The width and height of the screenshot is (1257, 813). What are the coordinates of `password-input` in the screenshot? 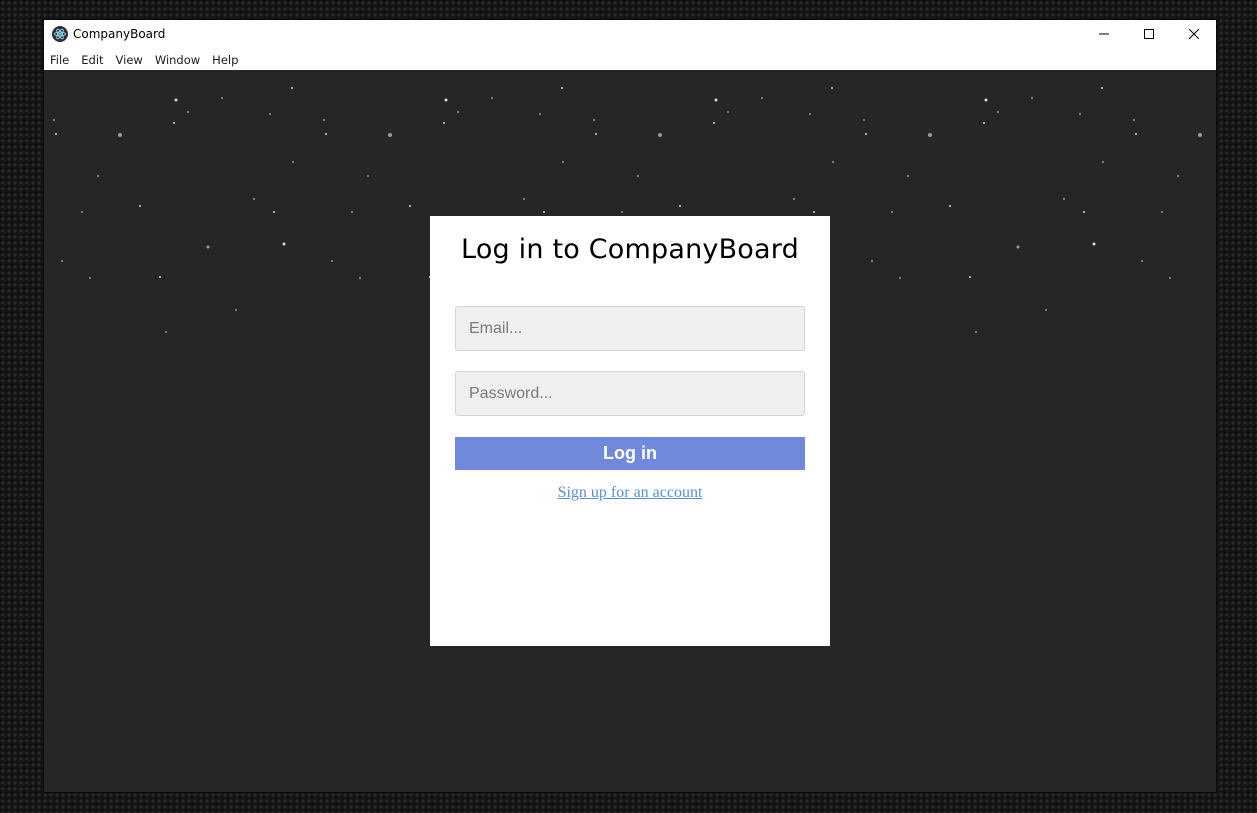 It's located at (630, 393).